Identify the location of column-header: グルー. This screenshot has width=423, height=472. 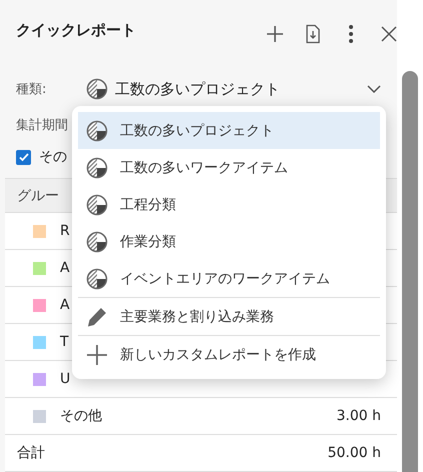
(38, 195).